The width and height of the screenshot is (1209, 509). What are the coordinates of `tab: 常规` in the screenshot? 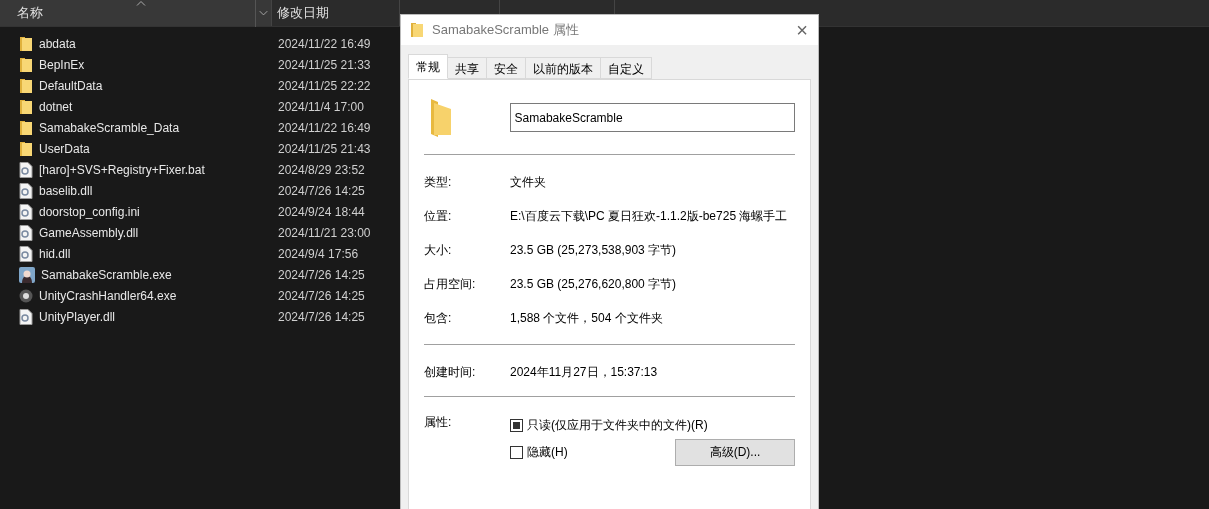 It's located at (428, 66).